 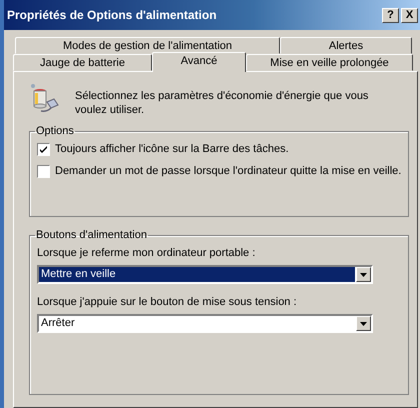 I want to click on checkbox-label: Toujours afficher l'icône sur la Barre des tâches., so click(x=172, y=149).